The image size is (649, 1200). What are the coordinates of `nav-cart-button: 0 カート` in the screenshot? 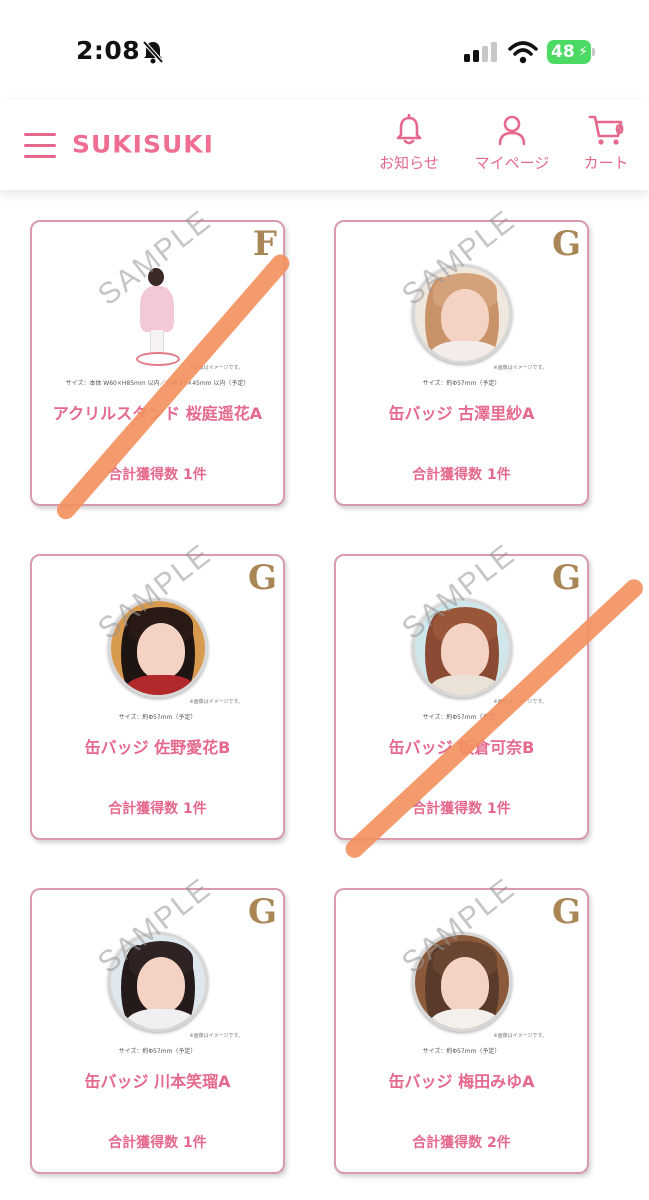 It's located at (606, 143).